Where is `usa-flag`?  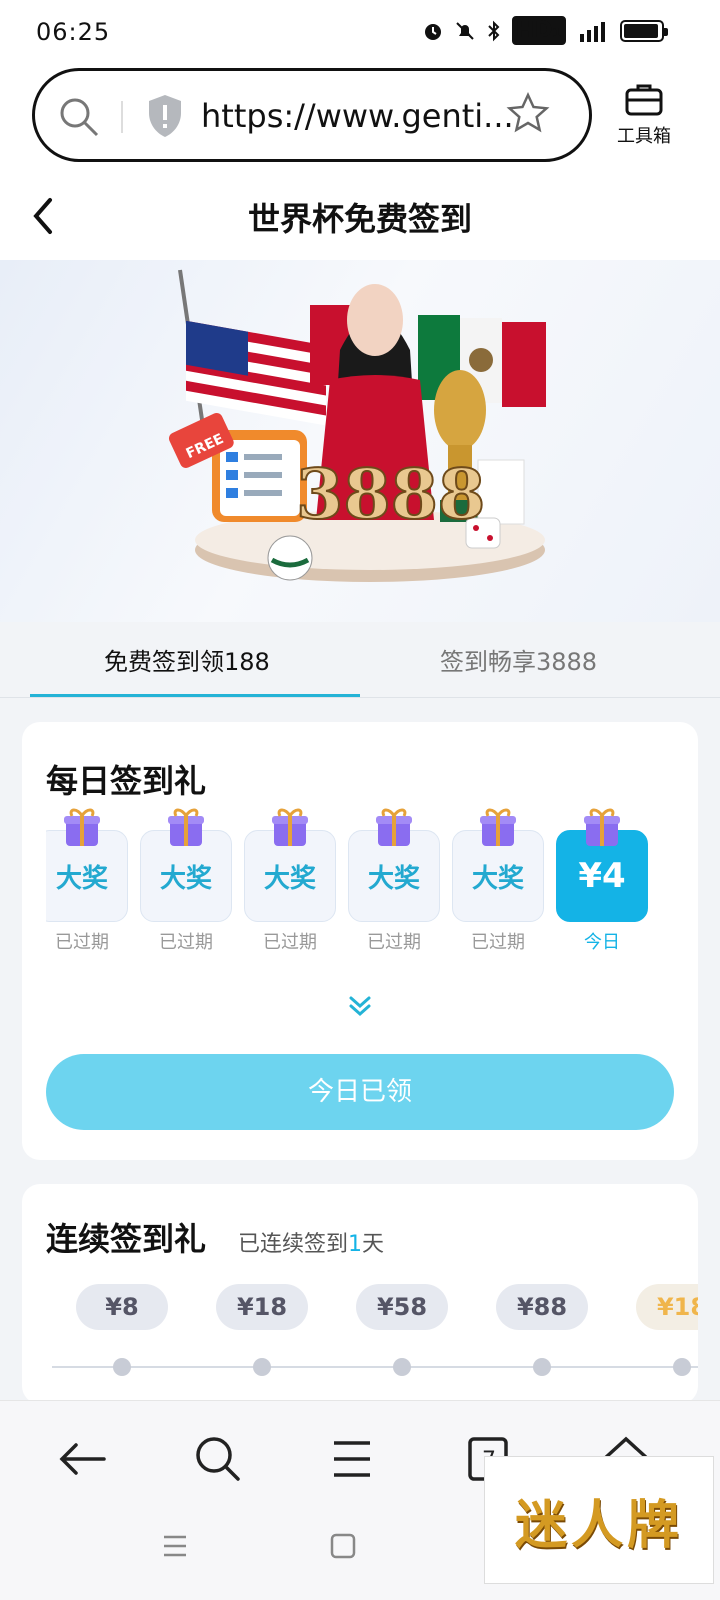 usa-flag is located at coordinates (256, 373).